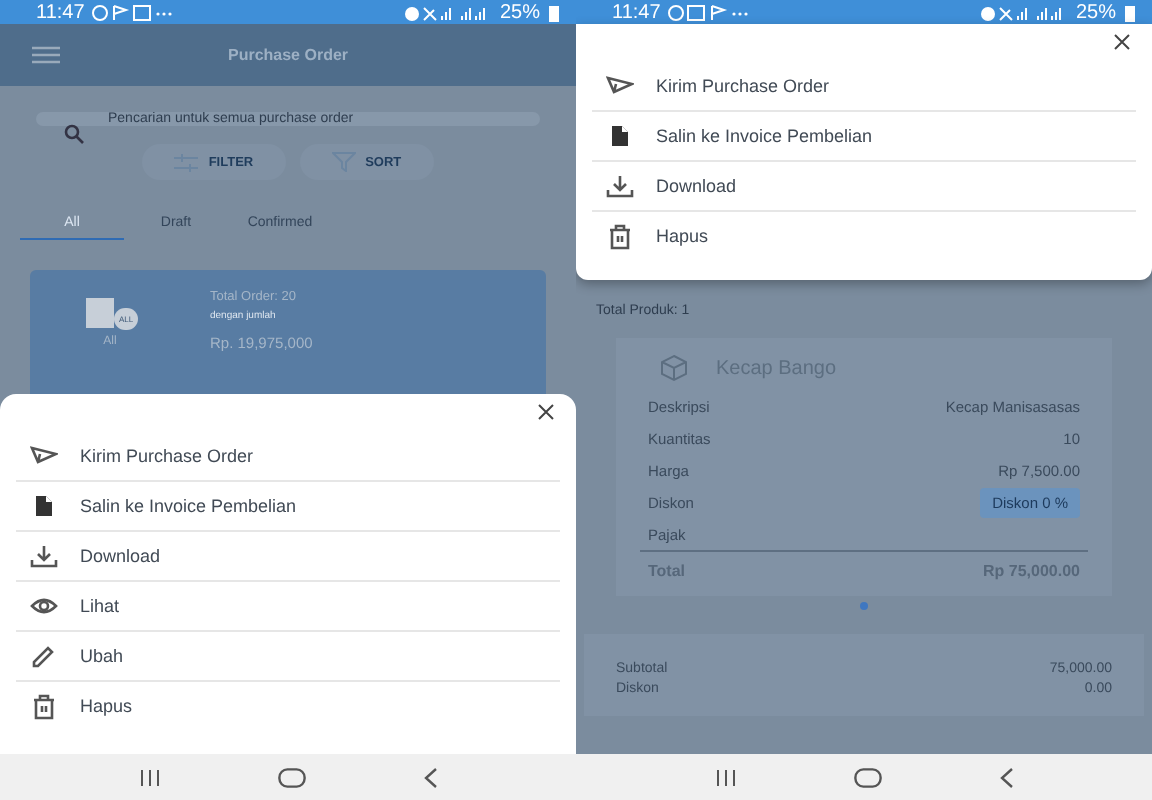 This screenshot has height=800, width=1152. Describe the element at coordinates (288, 55) in the screenshot. I see `app-bar-title: Purchase Order` at that location.